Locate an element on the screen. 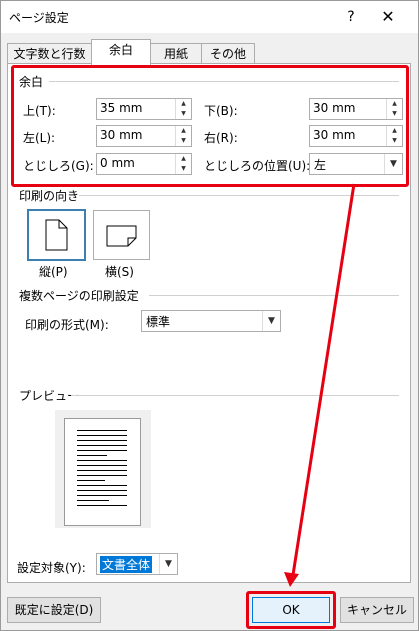 This screenshot has width=419, height=631. tab-margins: 余白 is located at coordinates (121, 52).